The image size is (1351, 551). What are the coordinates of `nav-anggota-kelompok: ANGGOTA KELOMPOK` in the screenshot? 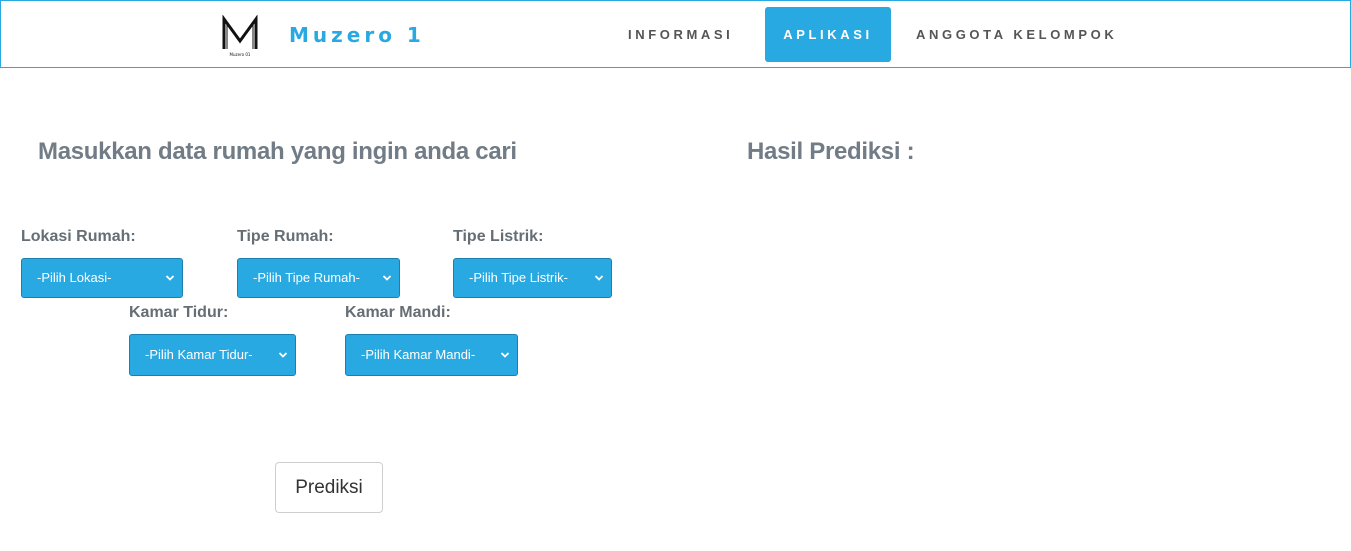 It's located at (1016, 34).